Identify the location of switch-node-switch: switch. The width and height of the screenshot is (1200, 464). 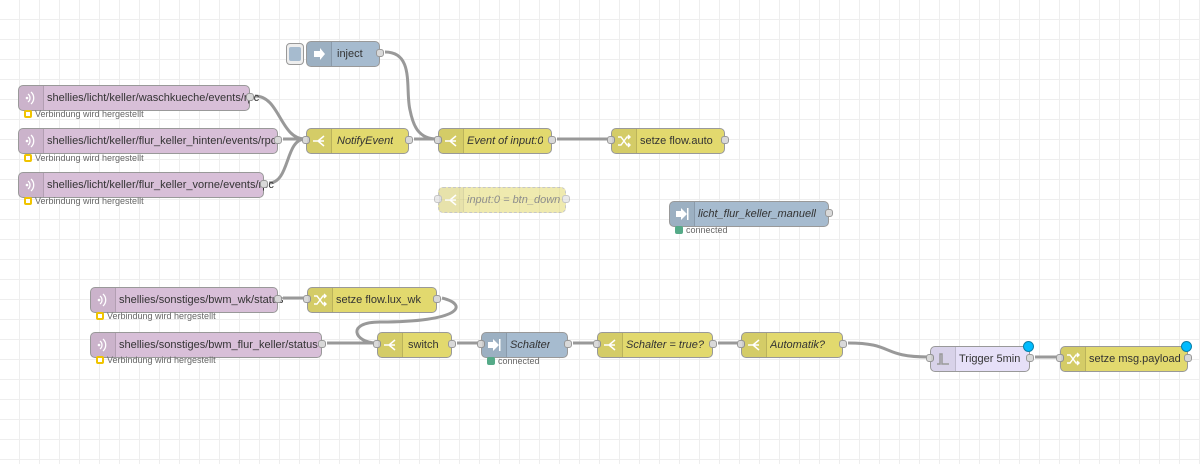
(414, 345).